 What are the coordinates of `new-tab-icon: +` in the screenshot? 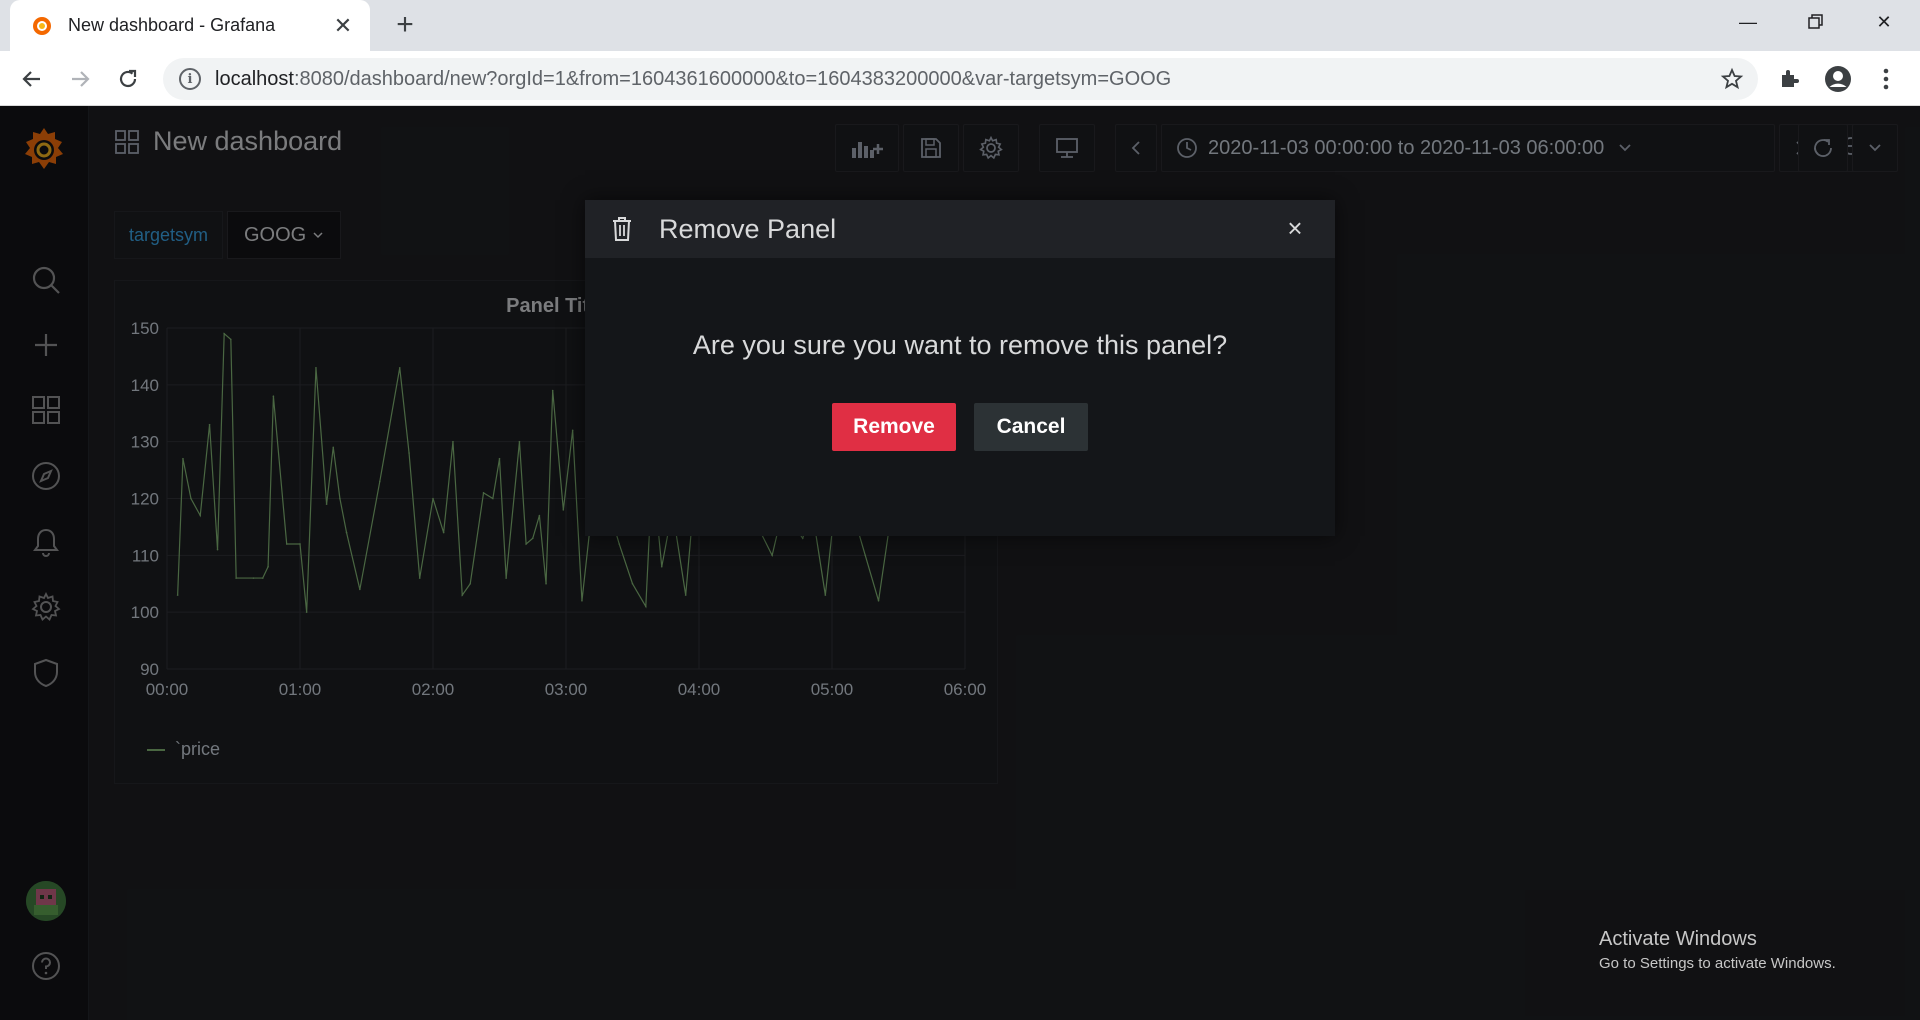 It's located at (405, 26).